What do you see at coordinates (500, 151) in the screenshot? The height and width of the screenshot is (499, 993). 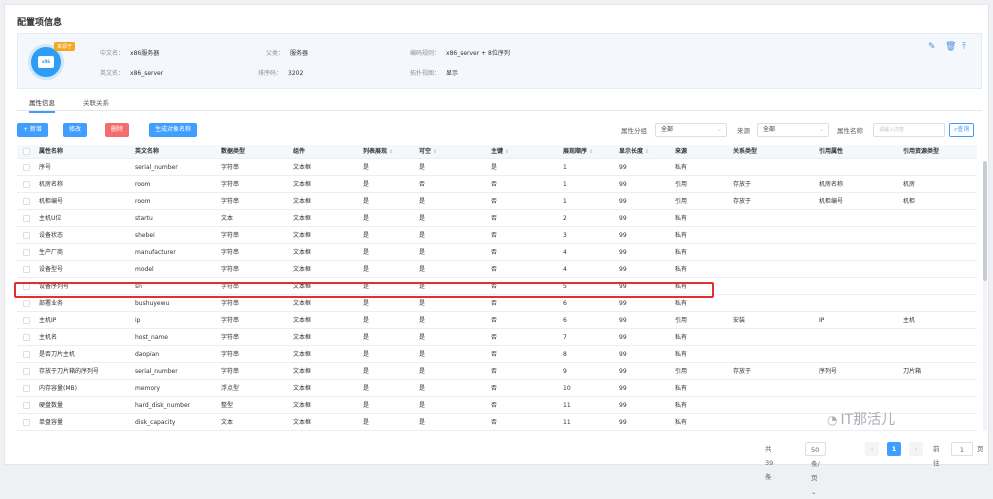 I see `column-header: 主键 ⇕` at bounding box center [500, 151].